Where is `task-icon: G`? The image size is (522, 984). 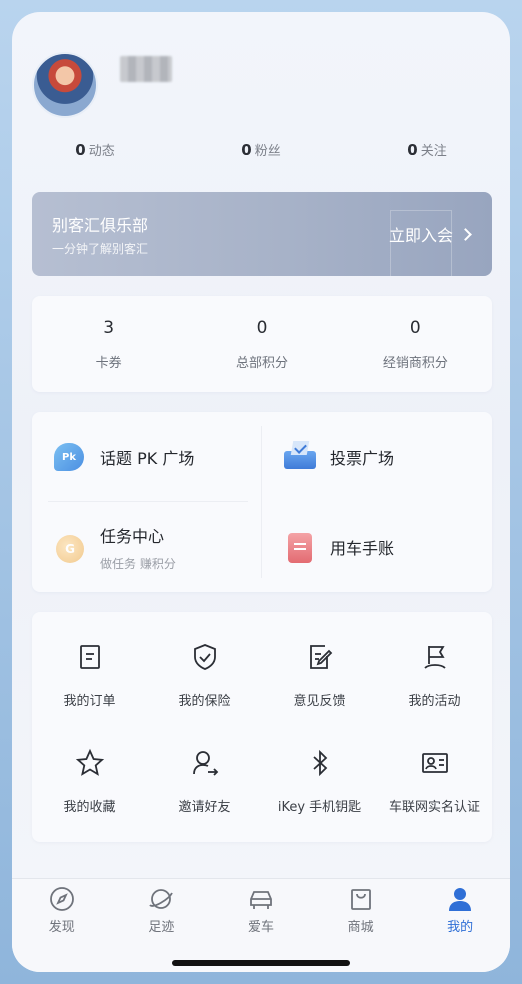 task-icon: G is located at coordinates (70, 547).